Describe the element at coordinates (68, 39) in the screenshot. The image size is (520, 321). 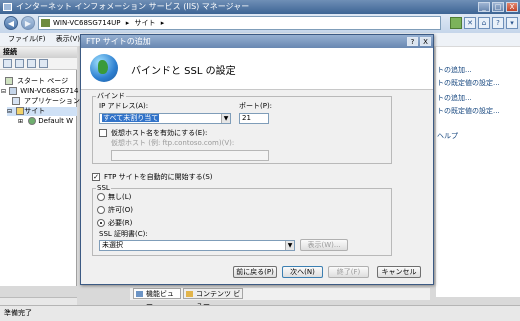
I see `menu-view: 表示(V)` at that location.